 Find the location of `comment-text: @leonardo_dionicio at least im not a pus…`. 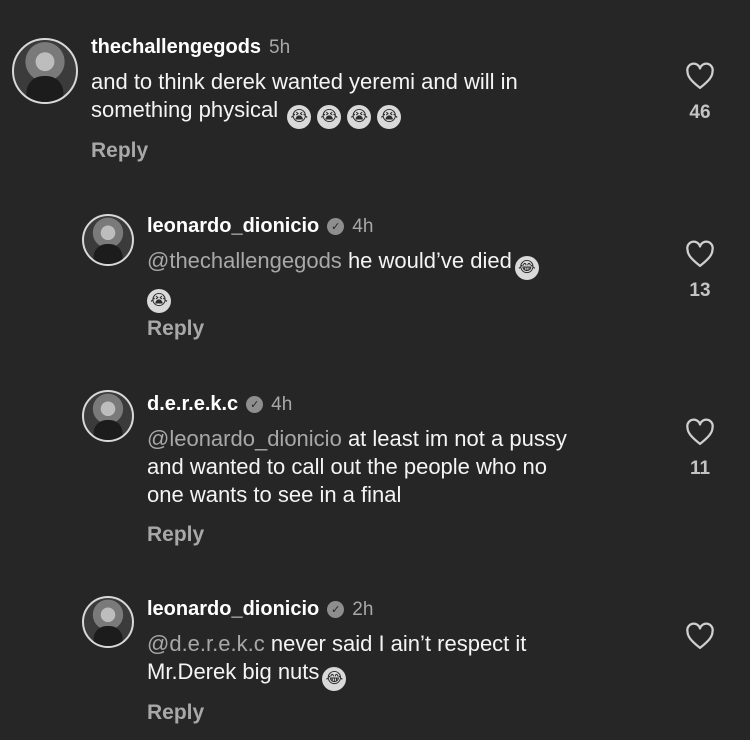

comment-text: @leonardo_dionicio at least im not a pus… is located at coordinates (357, 466).